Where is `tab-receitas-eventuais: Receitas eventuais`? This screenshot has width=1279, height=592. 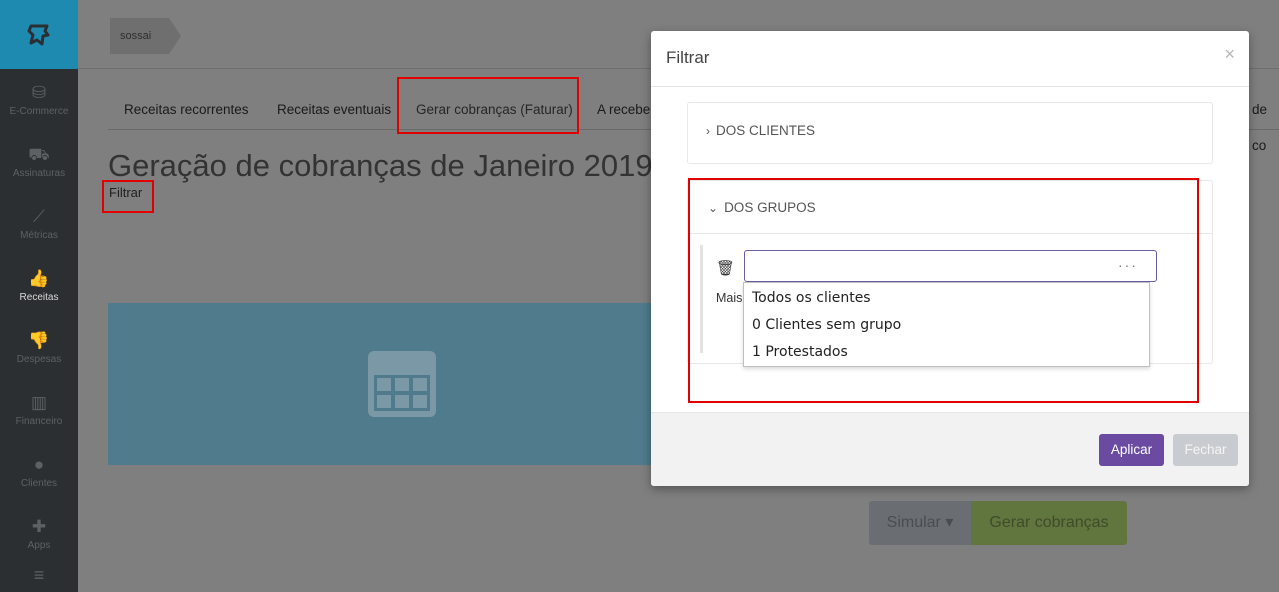 tab-receitas-eventuais: Receitas eventuais is located at coordinates (334, 111).